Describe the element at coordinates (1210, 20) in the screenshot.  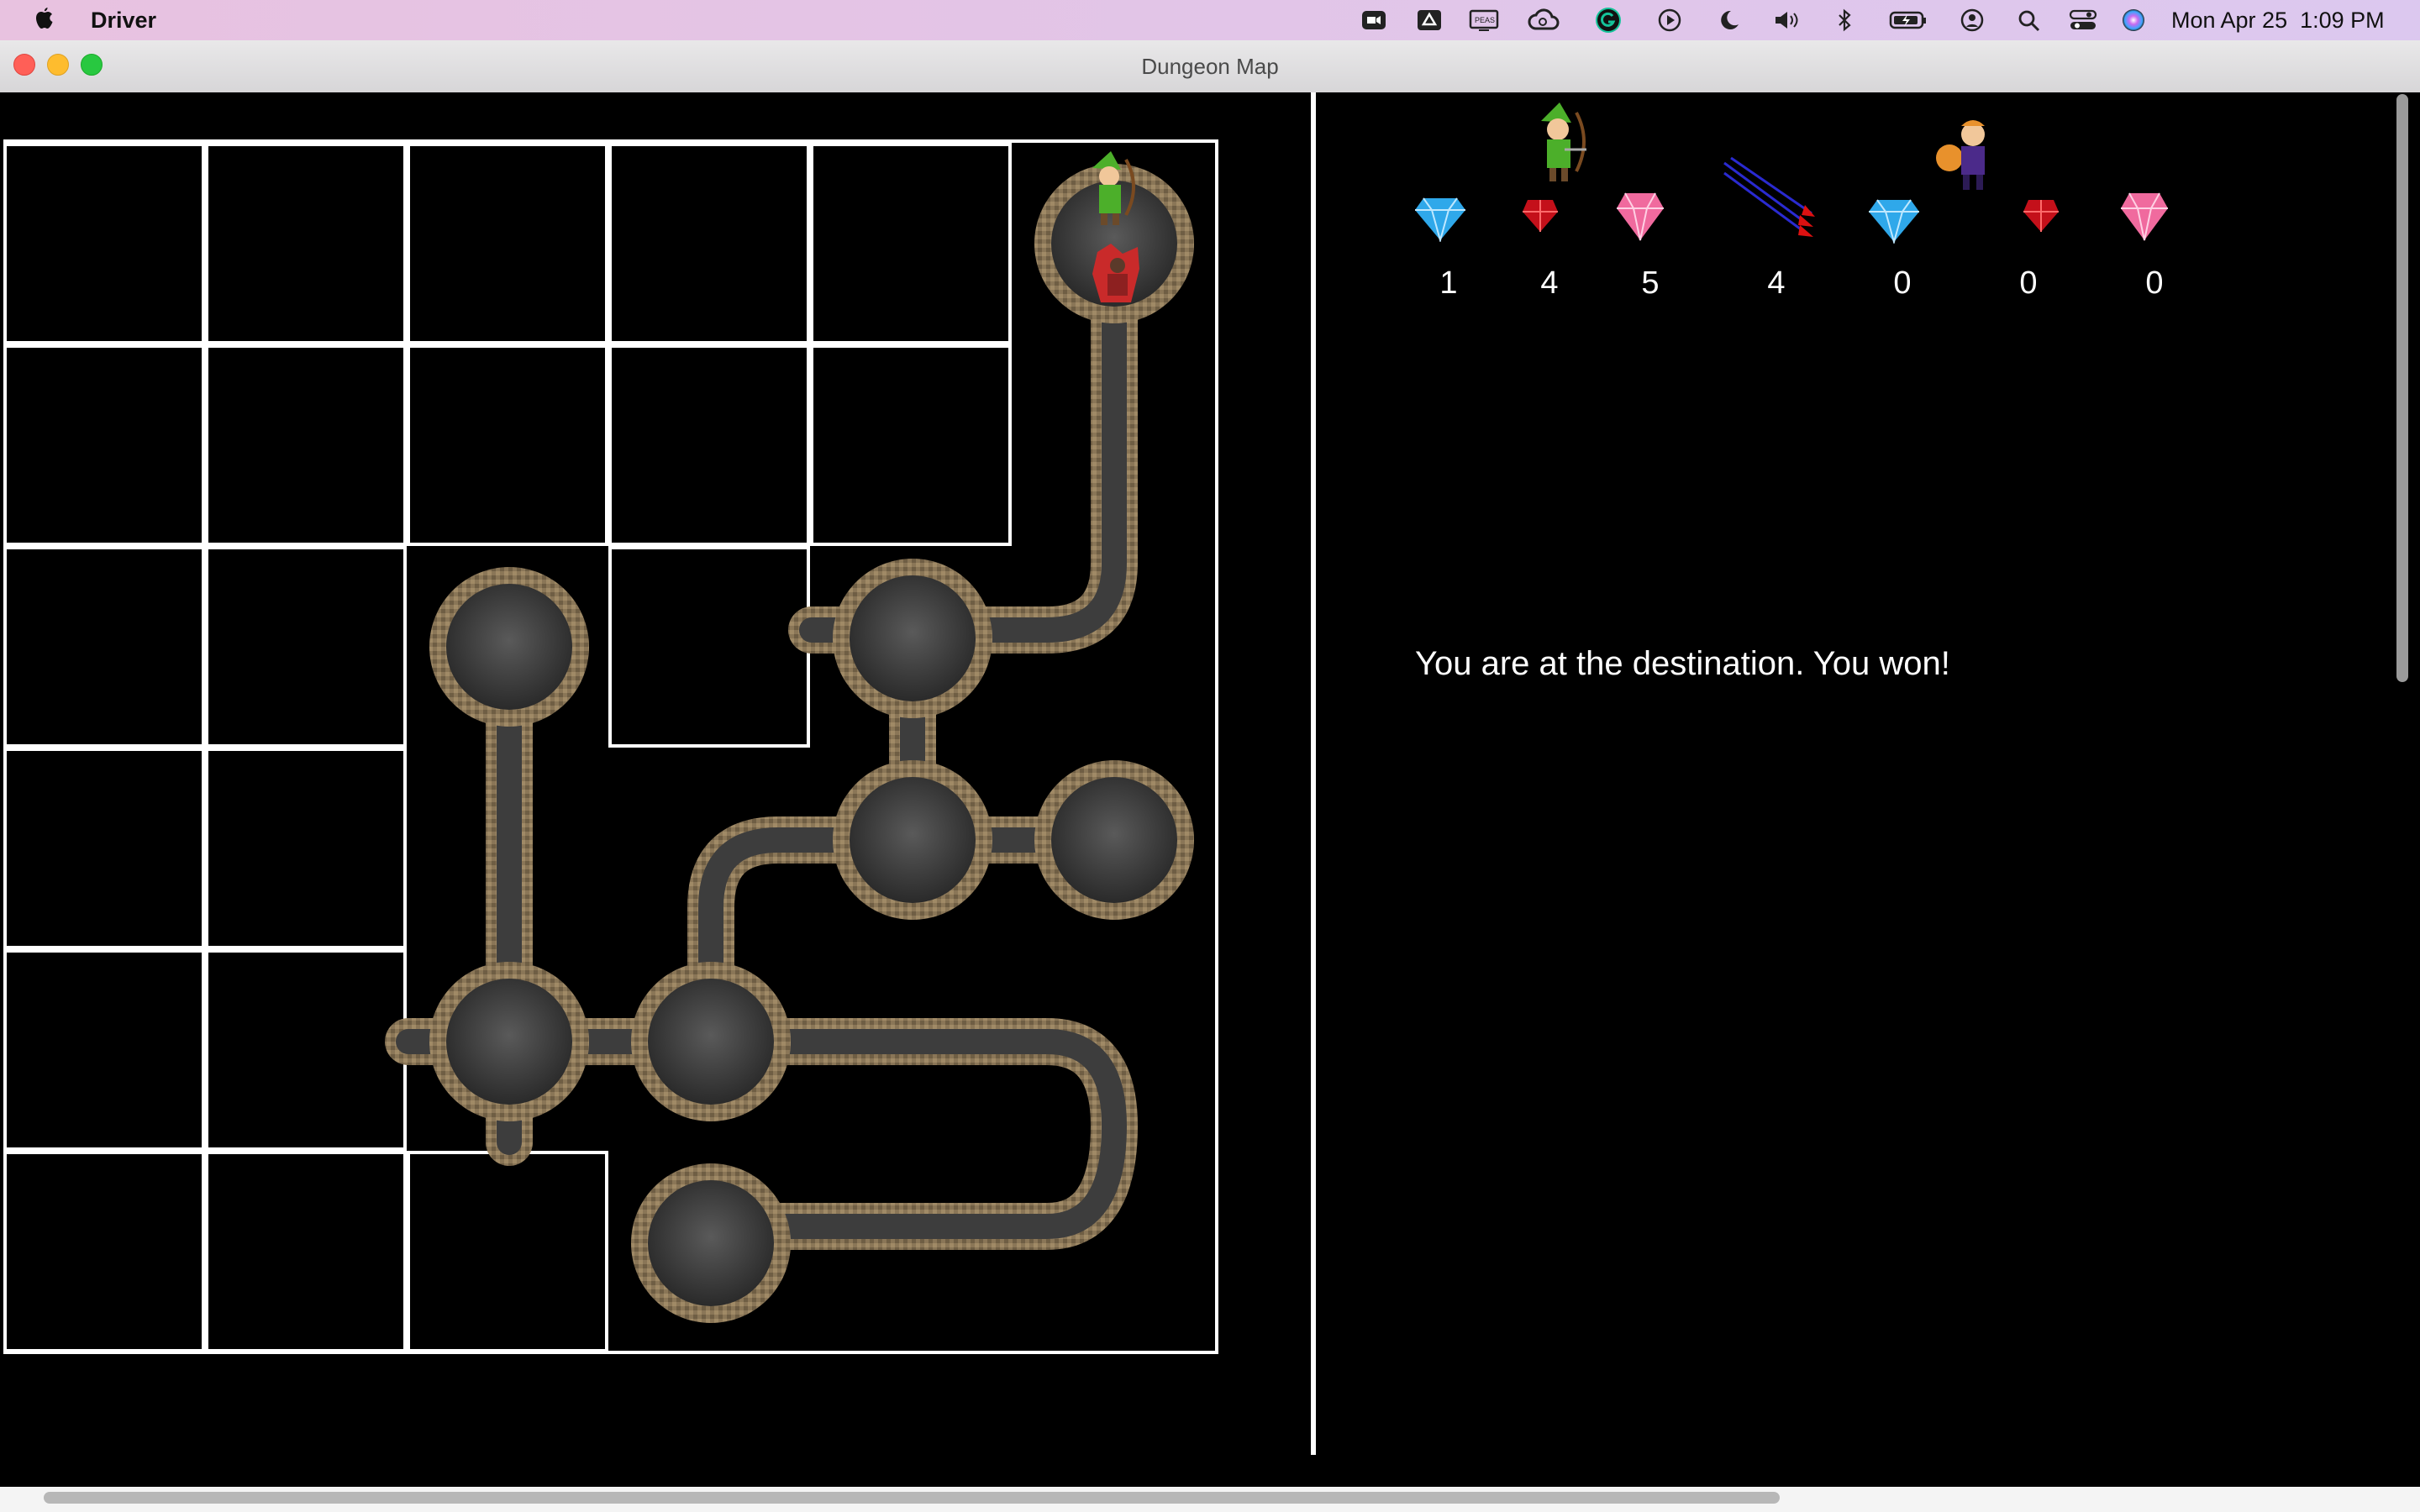
I see `menu-bar: Driver PEAS Mon Apr 25 1:09 PM` at that location.